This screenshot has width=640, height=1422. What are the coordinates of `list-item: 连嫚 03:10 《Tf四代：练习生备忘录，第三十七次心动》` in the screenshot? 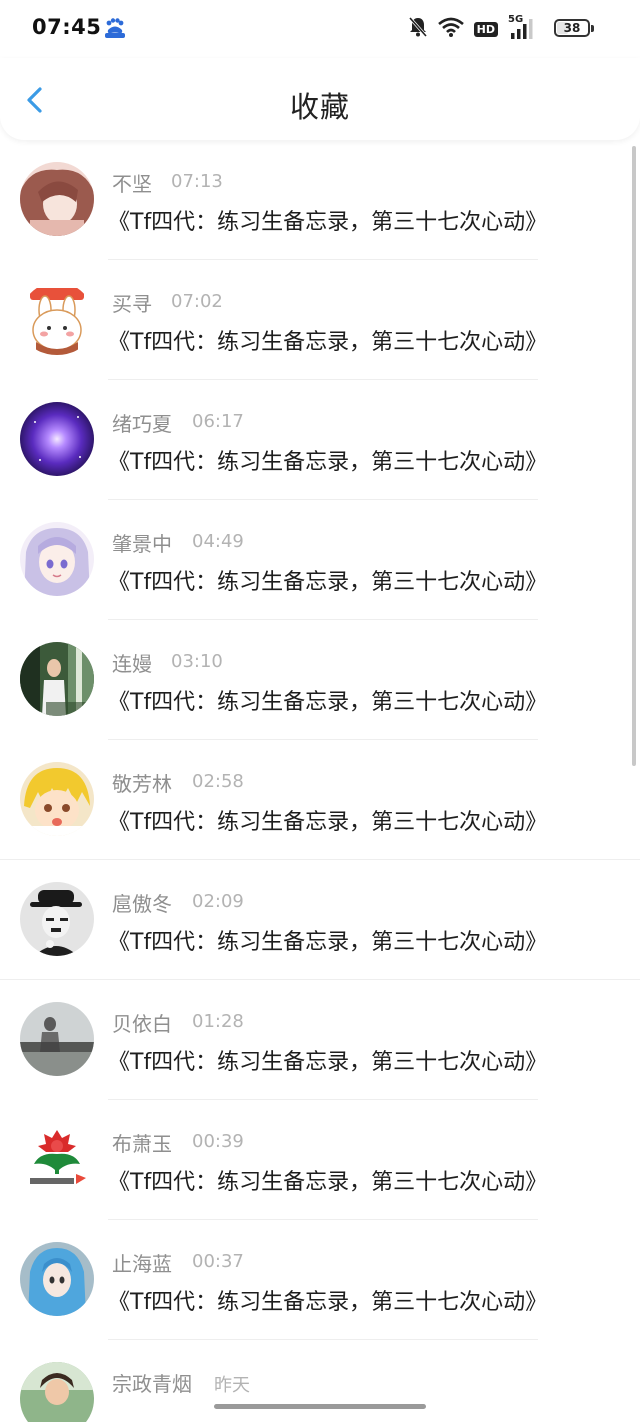 It's located at (320, 680).